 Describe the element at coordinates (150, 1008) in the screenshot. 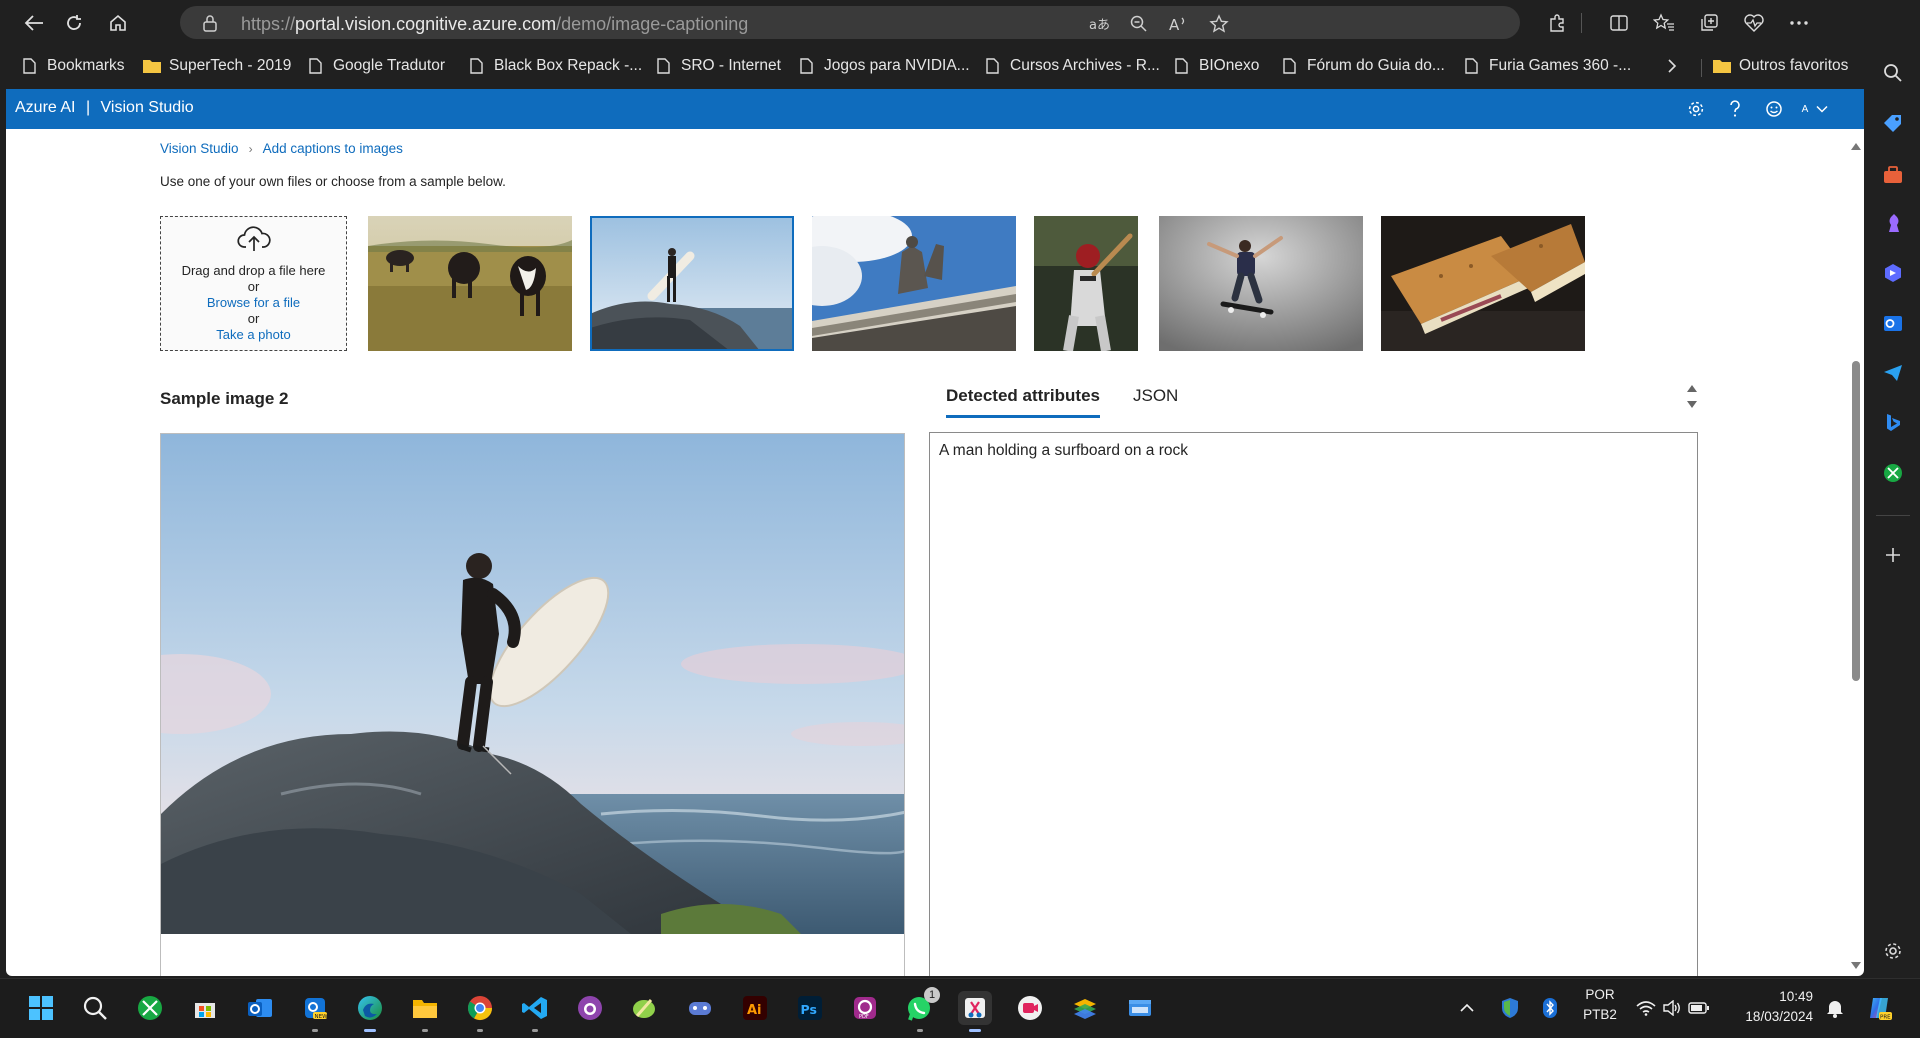

I see `xbox-app-icon` at that location.